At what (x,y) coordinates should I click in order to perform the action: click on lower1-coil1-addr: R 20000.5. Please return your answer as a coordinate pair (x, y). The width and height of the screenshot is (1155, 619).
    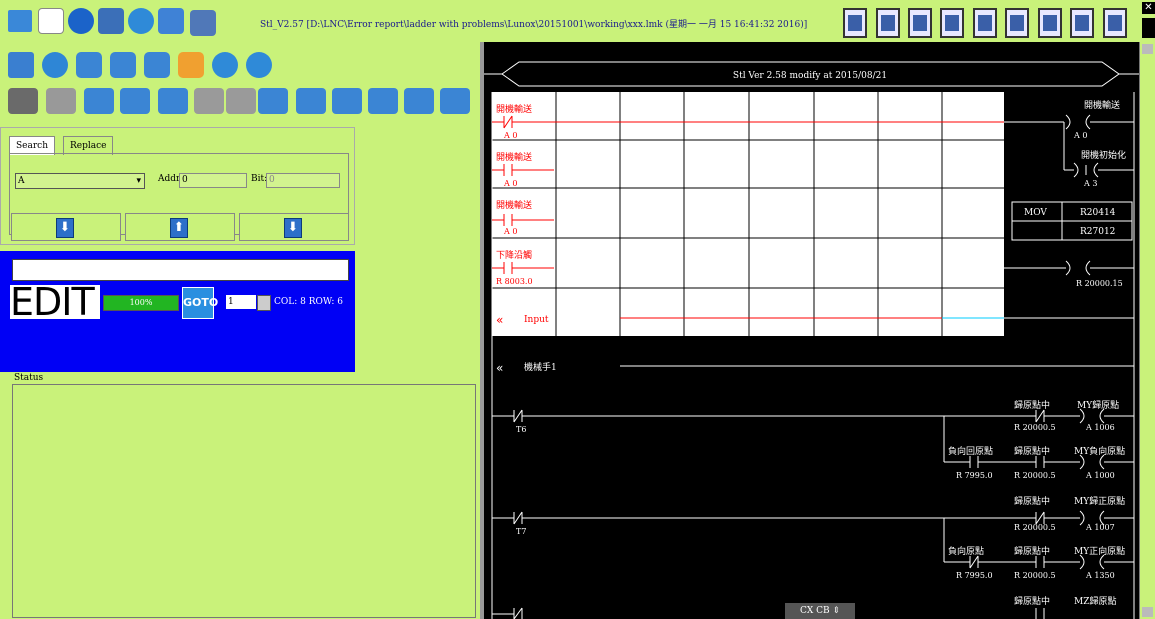
    Looking at the image, I should click on (1035, 427).